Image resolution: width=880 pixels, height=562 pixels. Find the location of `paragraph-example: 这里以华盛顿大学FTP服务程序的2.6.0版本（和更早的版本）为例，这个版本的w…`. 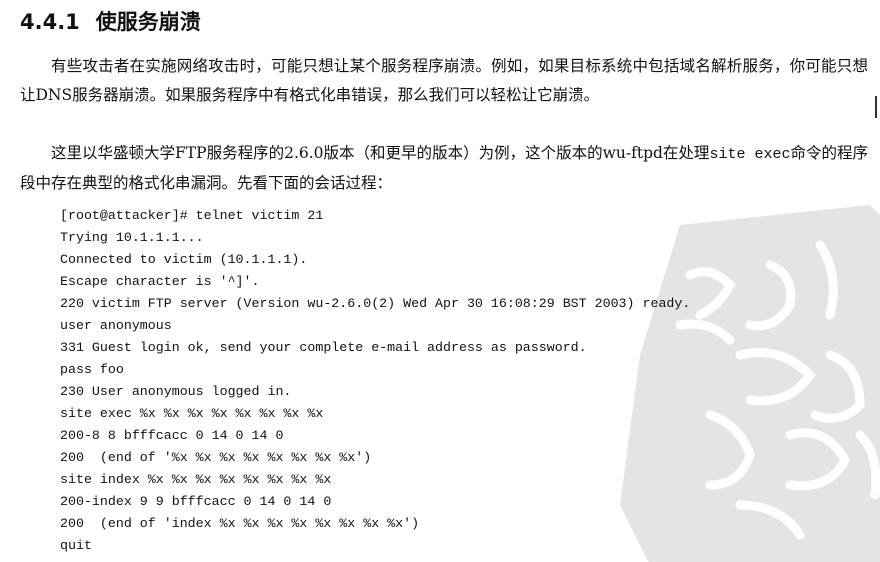

paragraph-example: 这里以华盛顿大学FTP服务程序的2.6.0版本（和更早的版本）为例，这个版本的w… is located at coordinates (444, 168).